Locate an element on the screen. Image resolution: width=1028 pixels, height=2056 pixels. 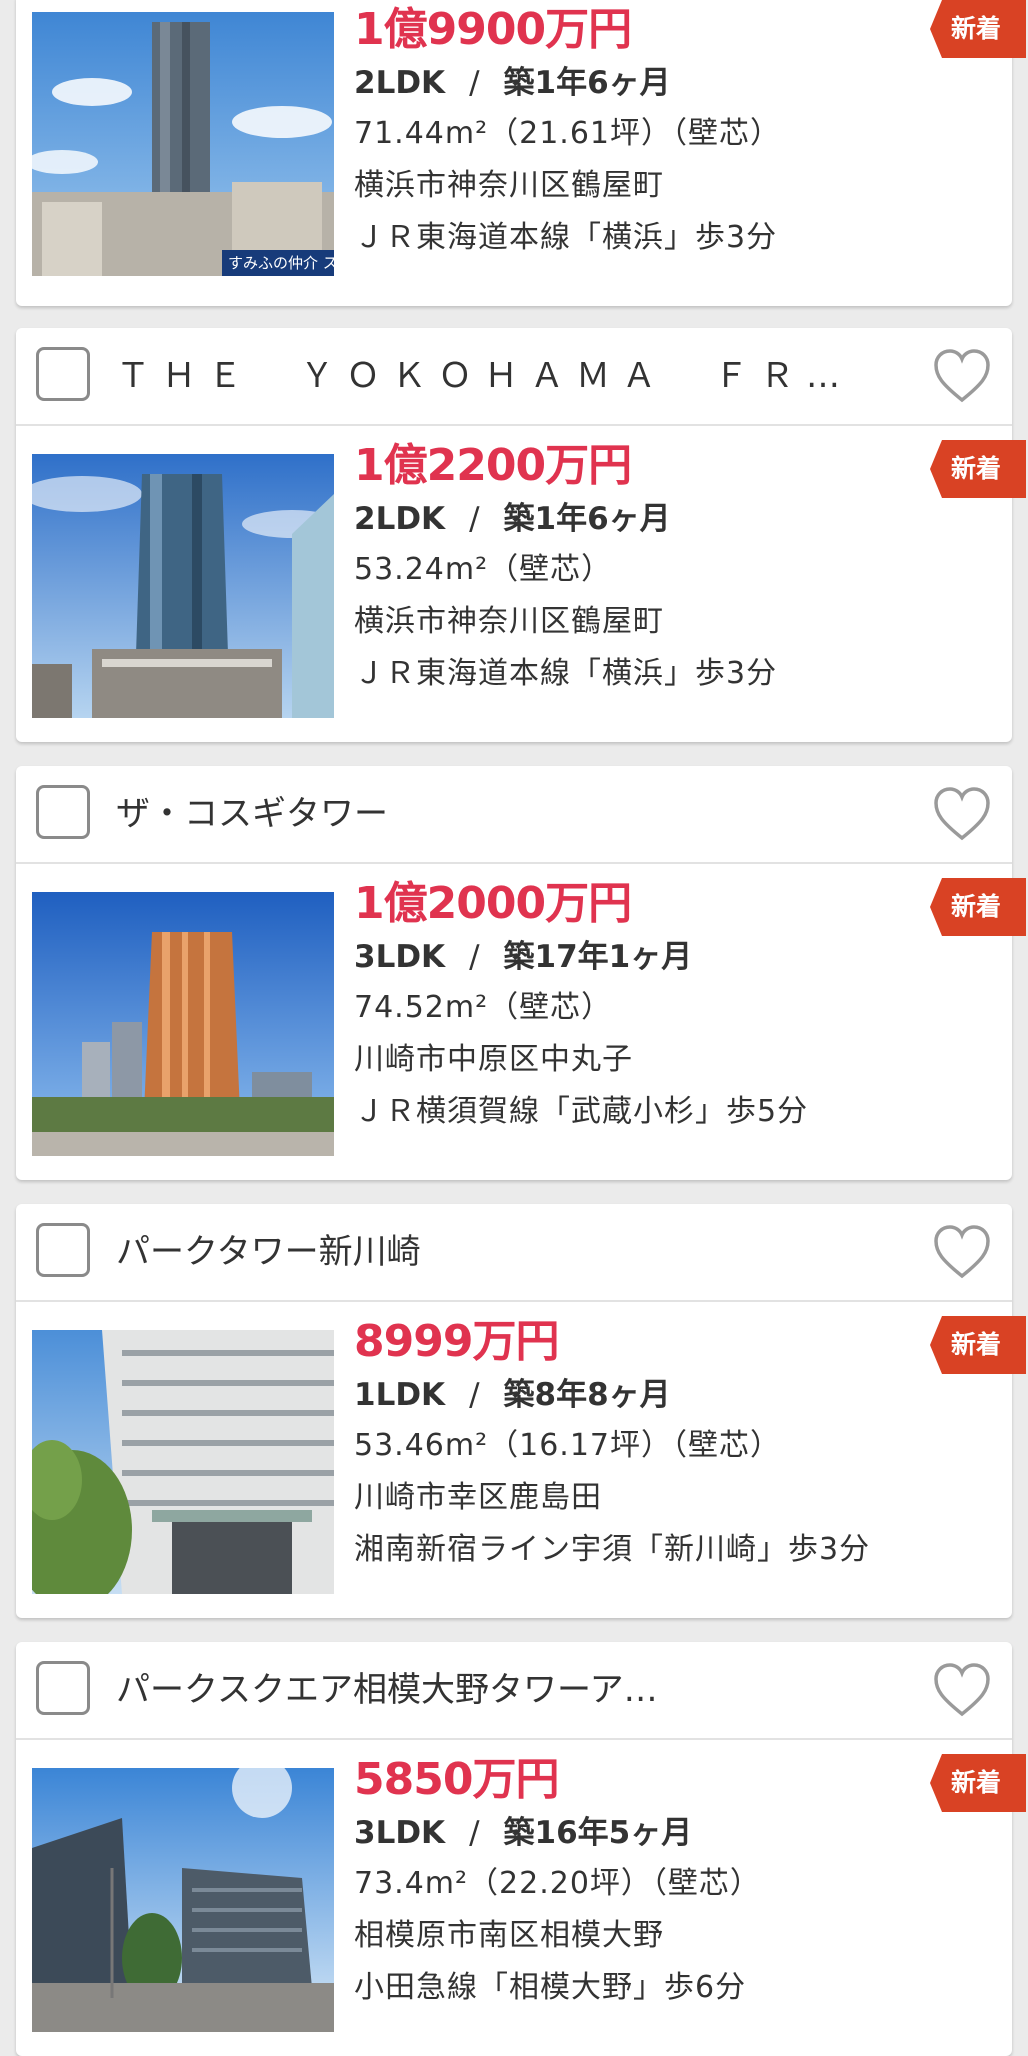
floor-area: 71.44m²（21.61坪）（壁芯） is located at coordinates (568, 133).